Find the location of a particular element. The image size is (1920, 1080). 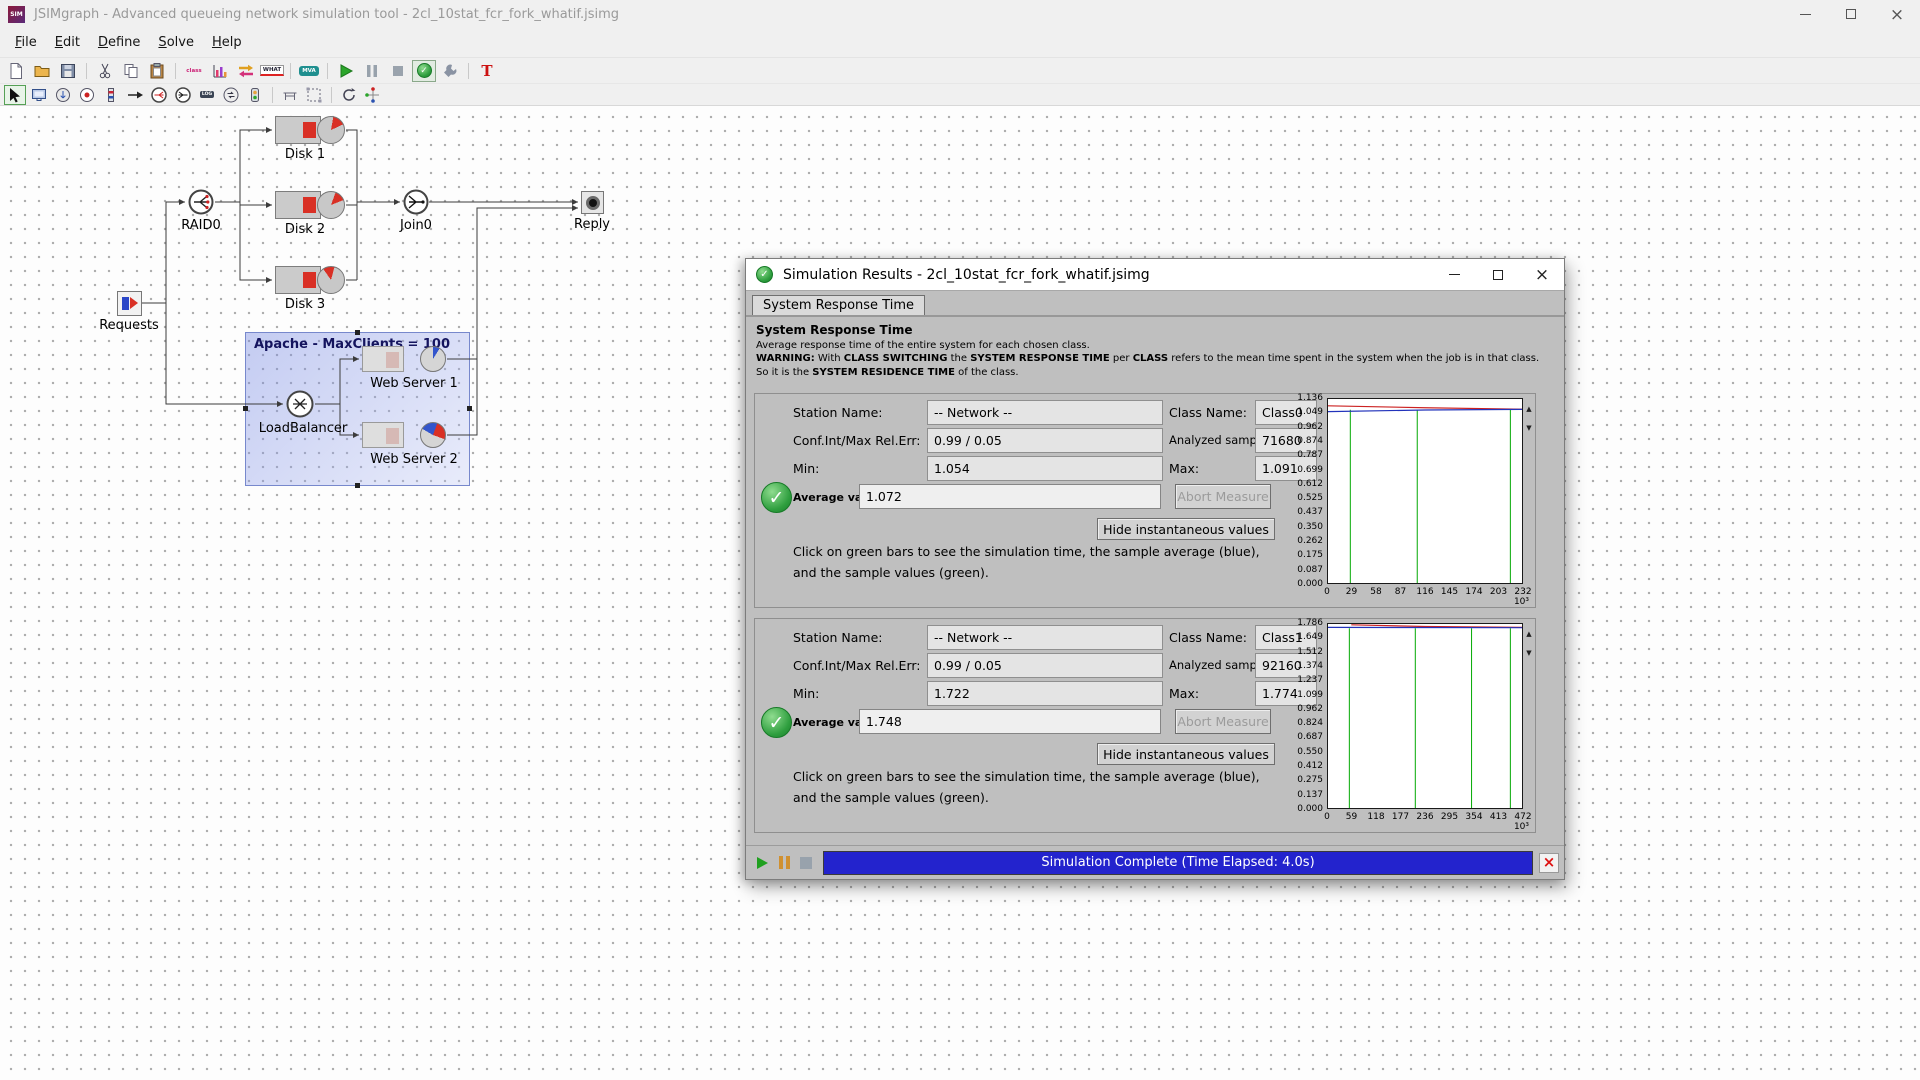

logger-icon: LOG is located at coordinates (207, 94).